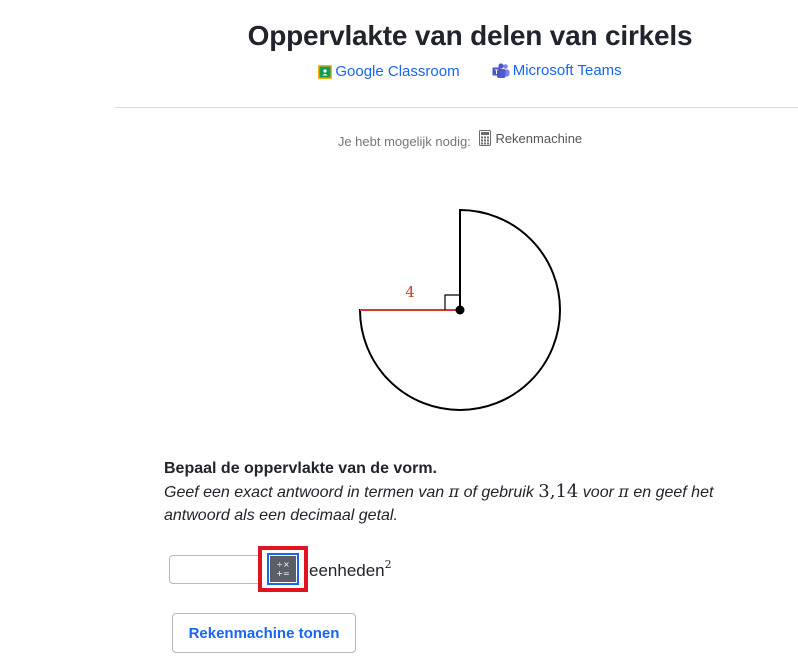  I want to click on tools-needed: Je hebt mogelijk nodig: Rekenmachine, so click(456, 139).